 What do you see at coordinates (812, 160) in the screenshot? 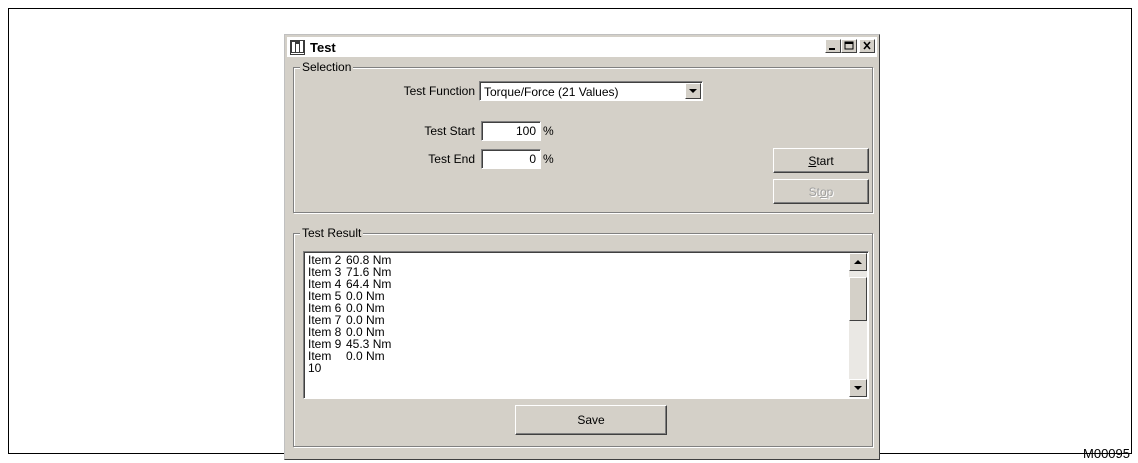
I see `start-button-mnemonic: S` at bounding box center [812, 160].